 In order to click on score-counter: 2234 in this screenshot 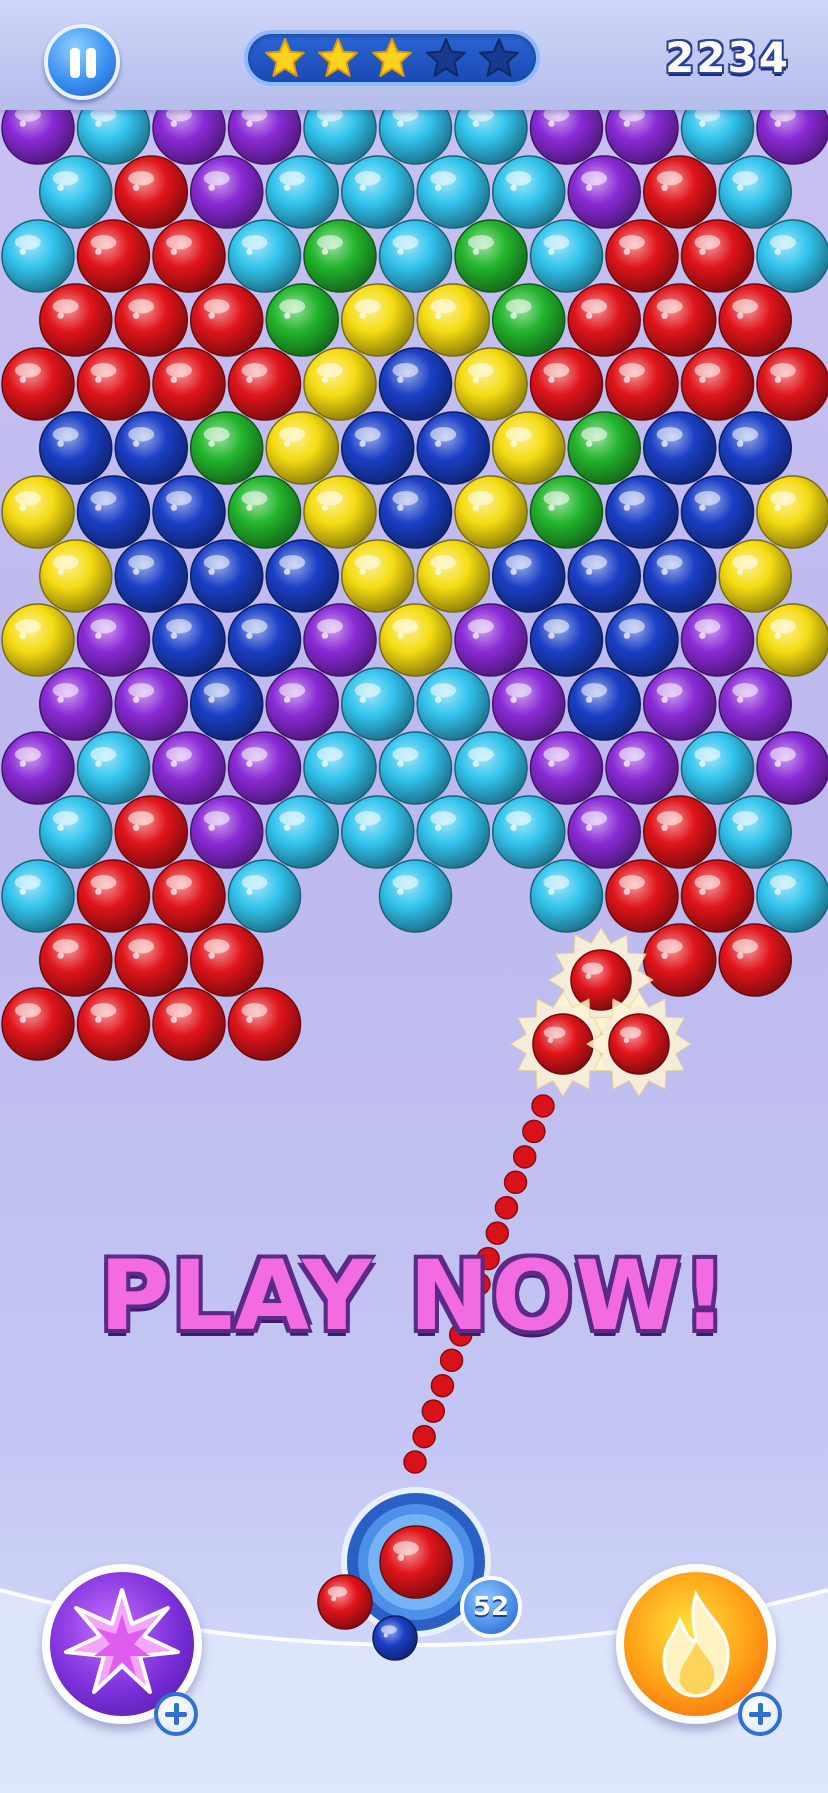, I will do `click(727, 57)`.